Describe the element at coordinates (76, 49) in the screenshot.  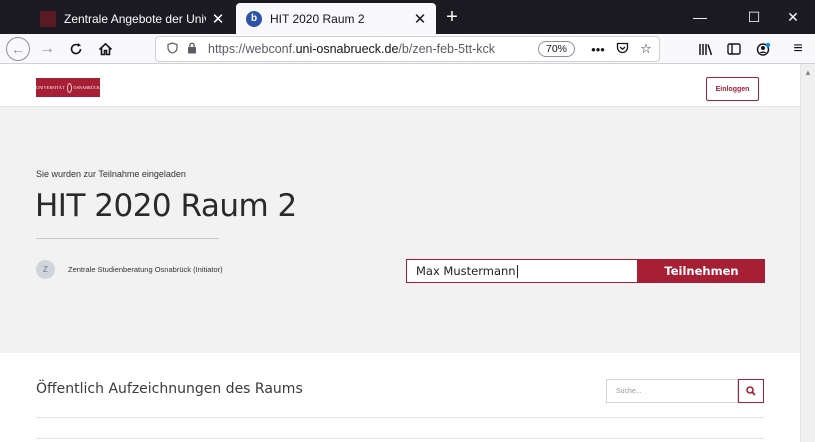
I see `reload-icon` at that location.